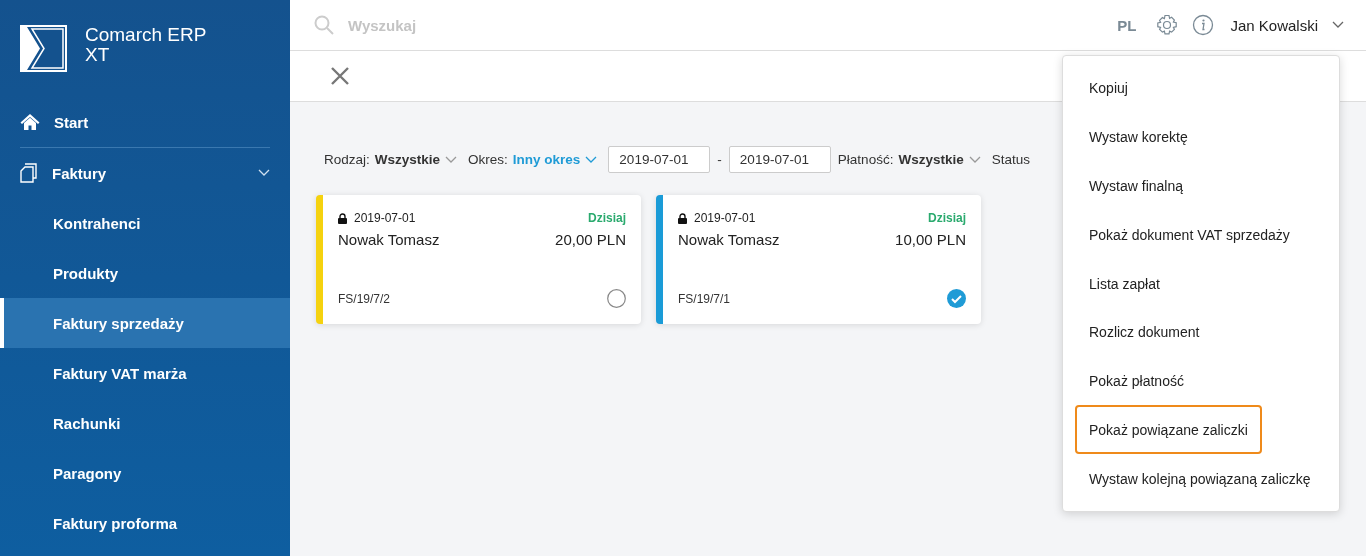 The width and height of the screenshot is (1366, 556). Describe the element at coordinates (146, 45) in the screenshot. I see `app-name: Comarch ERP XT` at that location.